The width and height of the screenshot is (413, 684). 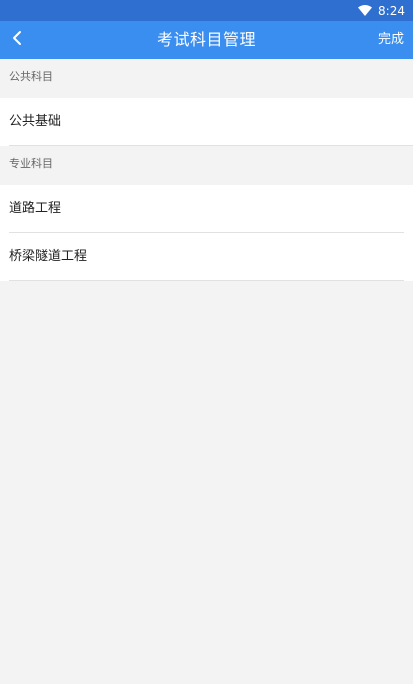 What do you see at coordinates (206, 165) in the screenshot?
I see `section-header-professional: 专业科目` at bounding box center [206, 165].